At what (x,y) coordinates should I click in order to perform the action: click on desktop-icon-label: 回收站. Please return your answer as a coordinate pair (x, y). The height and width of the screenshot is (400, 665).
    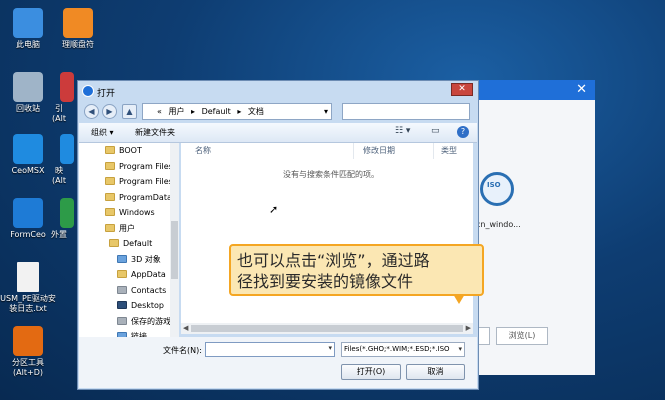
    Looking at the image, I should click on (28, 108).